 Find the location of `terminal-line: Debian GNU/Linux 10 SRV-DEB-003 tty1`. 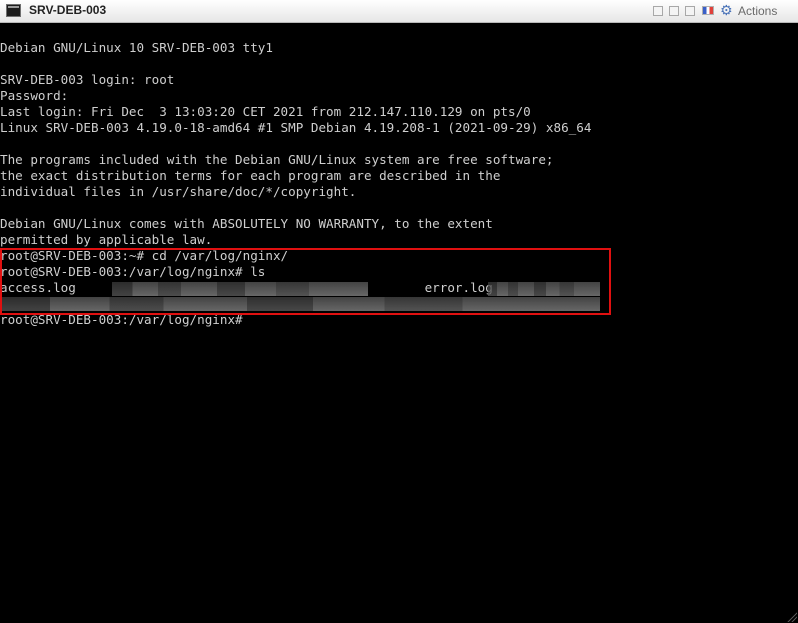

terminal-line: Debian GNU/Linux 10 SRV-DEB-003 tty1 is located at coordinates (136, 47).